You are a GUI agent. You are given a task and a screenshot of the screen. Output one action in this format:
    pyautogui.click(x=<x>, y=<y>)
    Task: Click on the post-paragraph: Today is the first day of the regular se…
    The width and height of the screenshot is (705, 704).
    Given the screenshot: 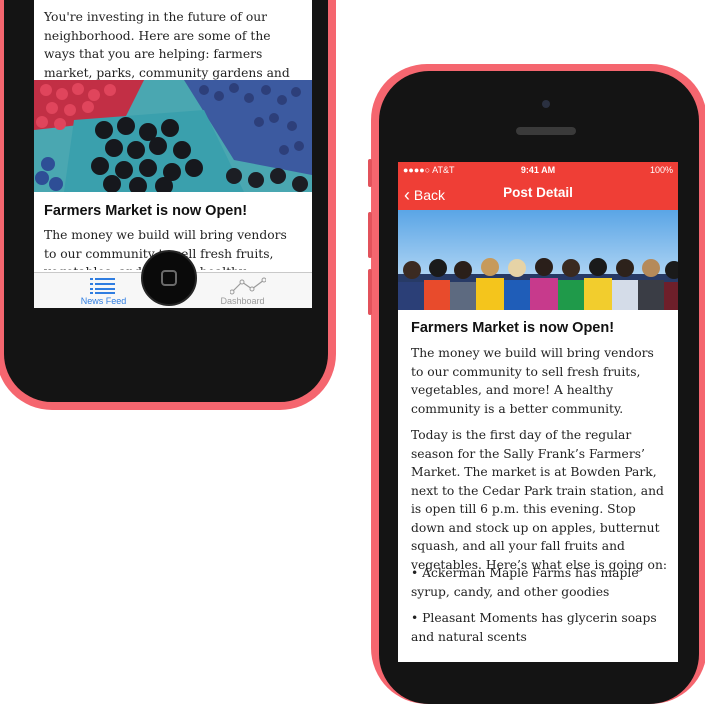 What is the action you would take?
    pyautogui.click(x=539, y=500)
    